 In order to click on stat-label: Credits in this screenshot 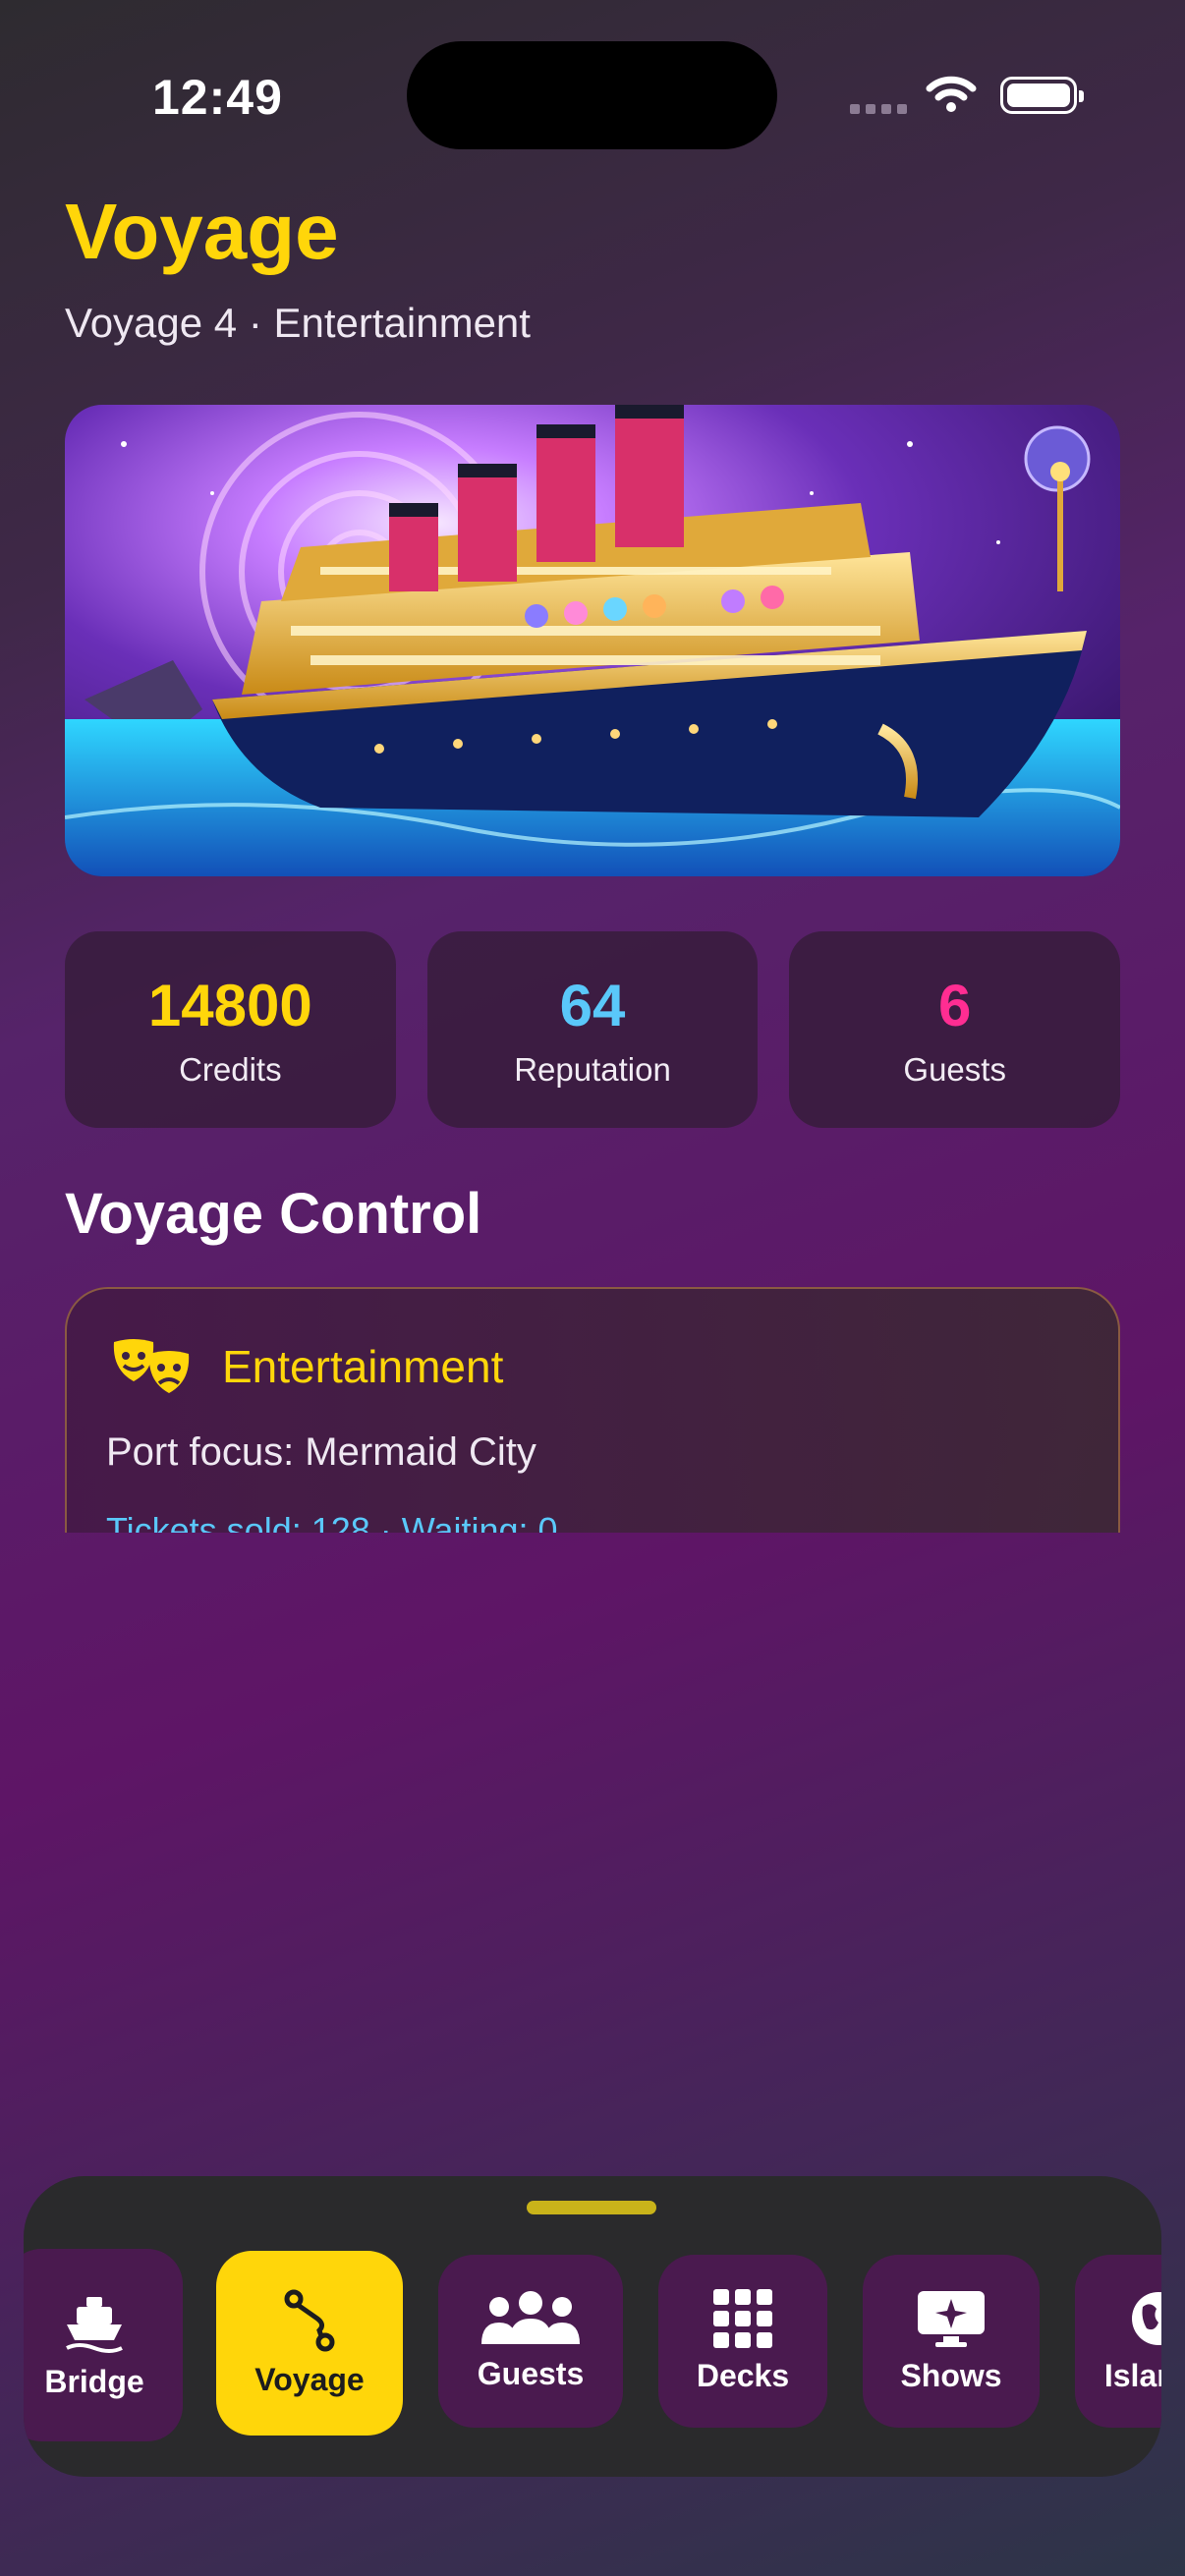, I will do `click(231, 1069)`.